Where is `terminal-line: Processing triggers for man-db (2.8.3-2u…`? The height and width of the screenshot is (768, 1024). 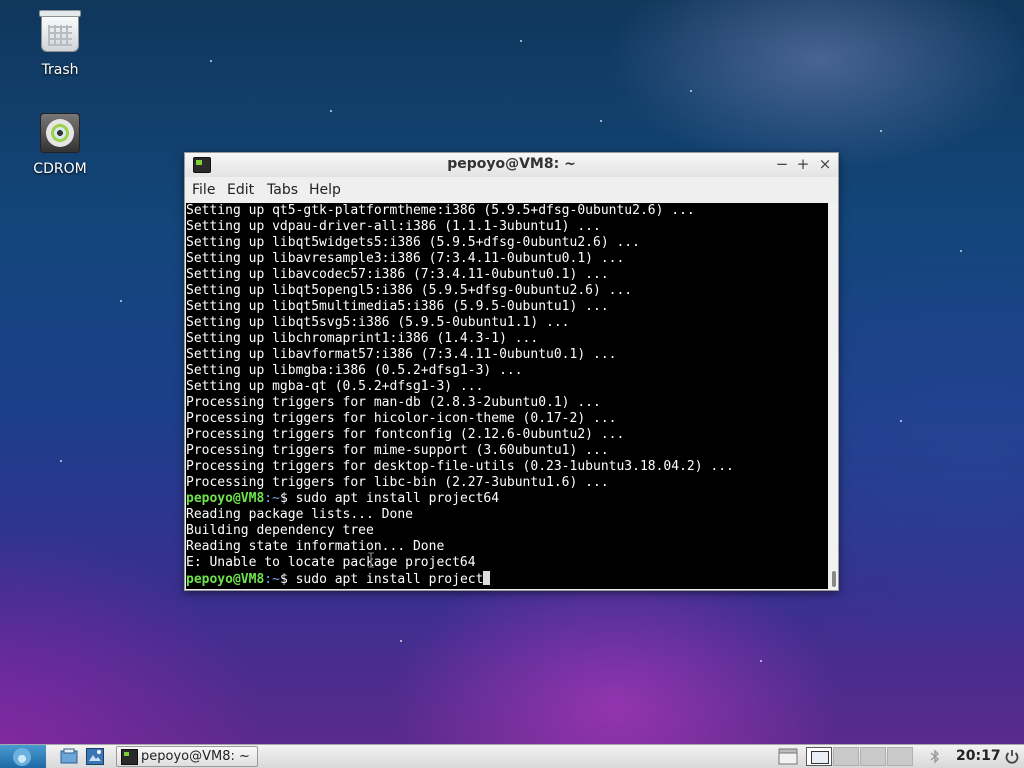
terminal-line: Processing triggers for man-db (2.8.3-2u… is located at coordinates (393, 402).